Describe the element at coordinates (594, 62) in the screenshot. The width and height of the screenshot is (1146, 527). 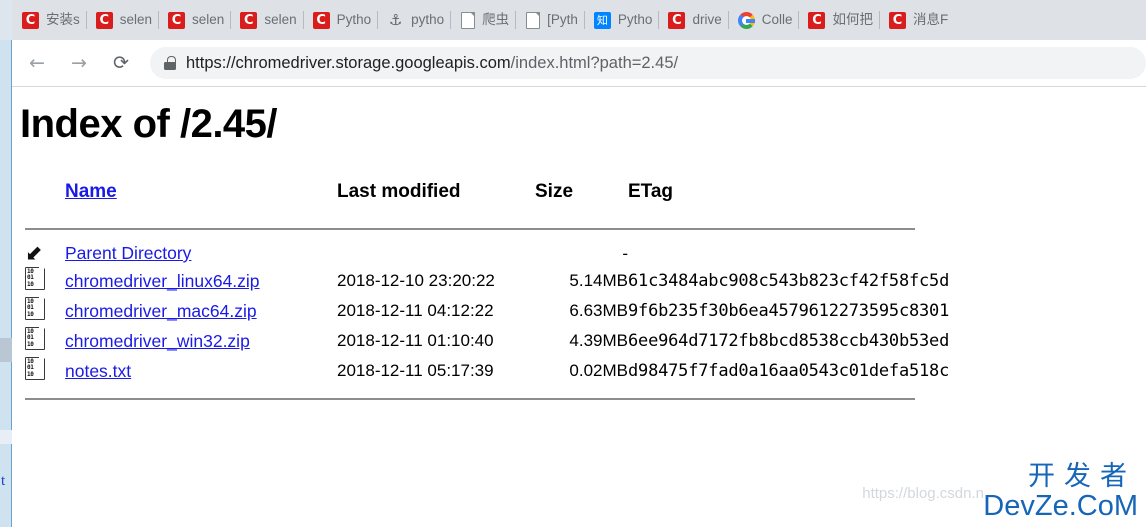
I see `url-path: /index.html?path=2.45/` at that location.